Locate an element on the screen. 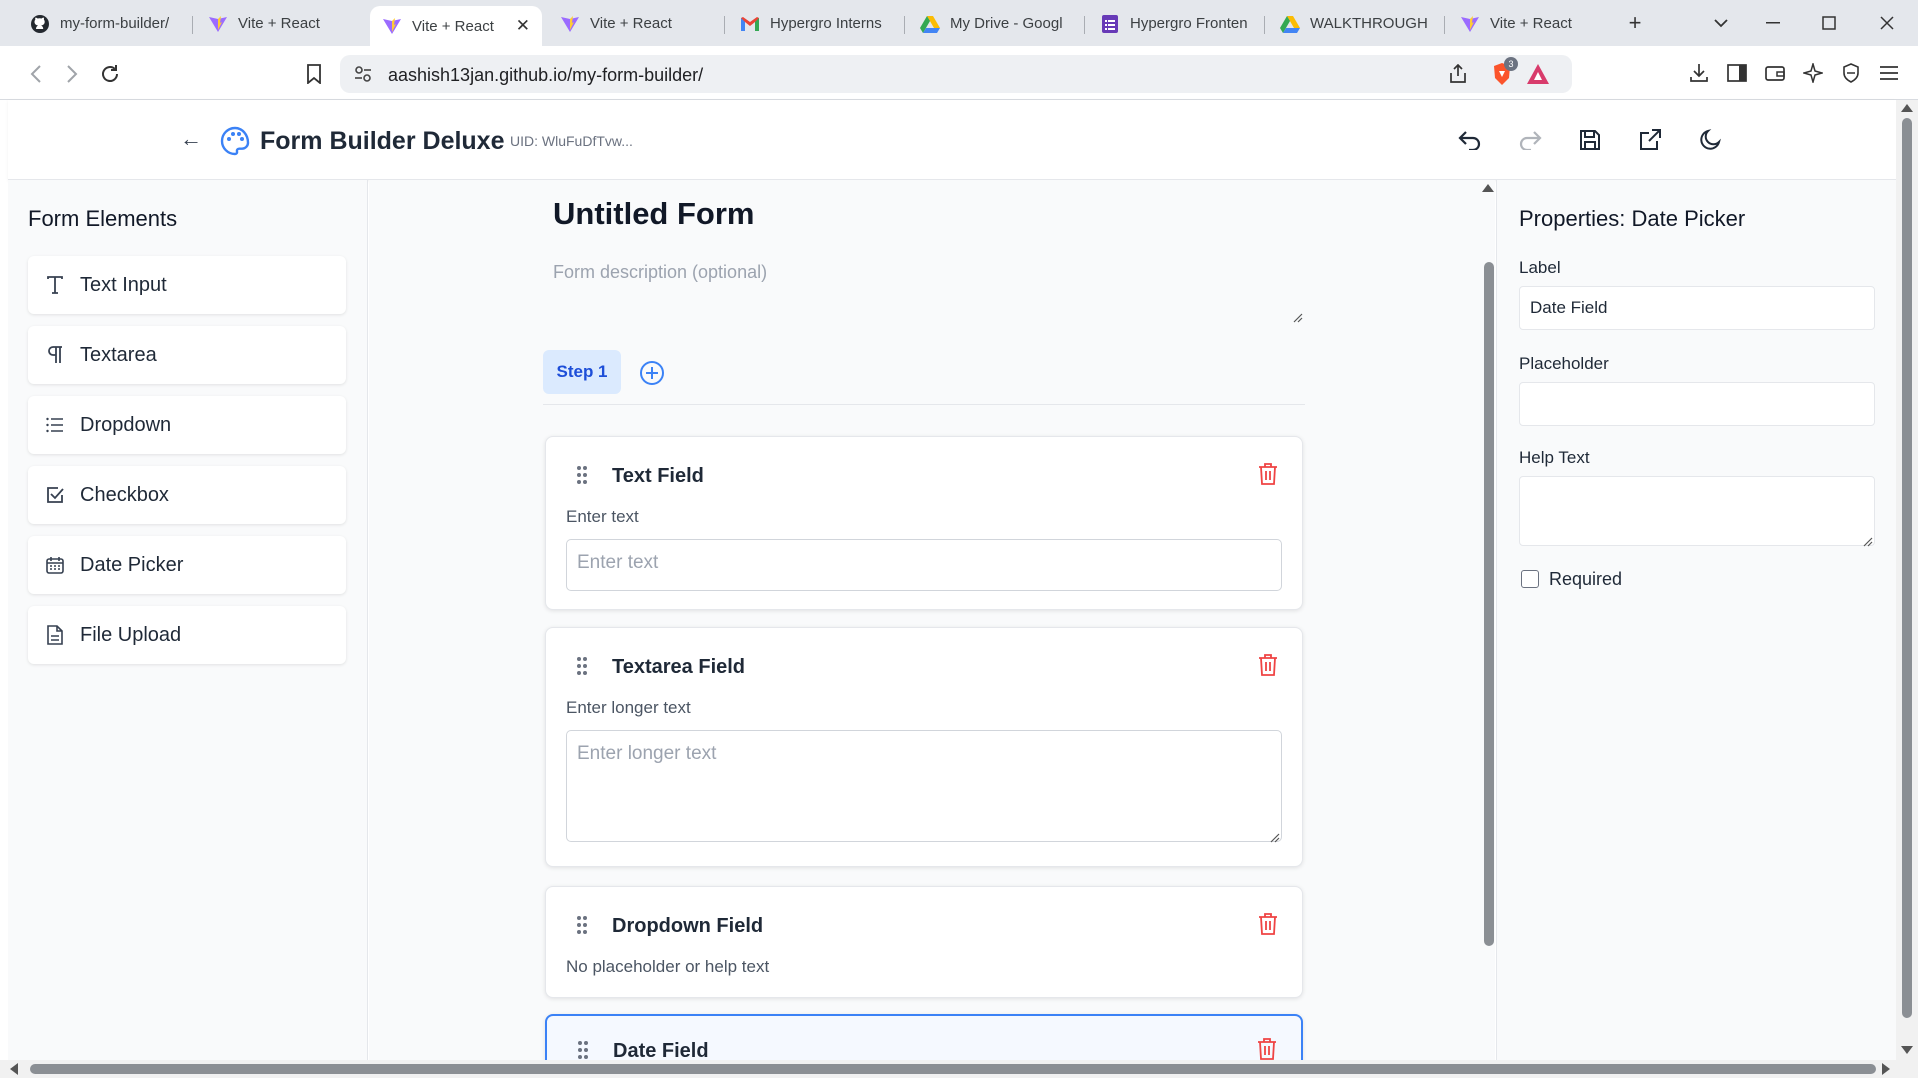 This screenshot has height=1078, width=1918. downloads-icon is located at coordinates (1699, 73).